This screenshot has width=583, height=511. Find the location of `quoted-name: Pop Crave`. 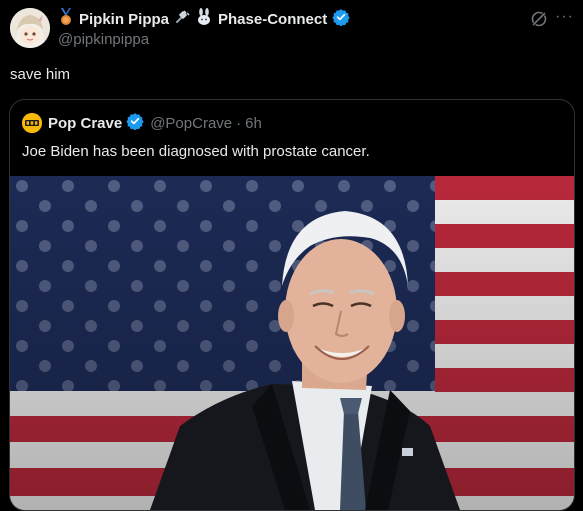

quoted-name: Pop Crave is located at coordinates (85, 123).